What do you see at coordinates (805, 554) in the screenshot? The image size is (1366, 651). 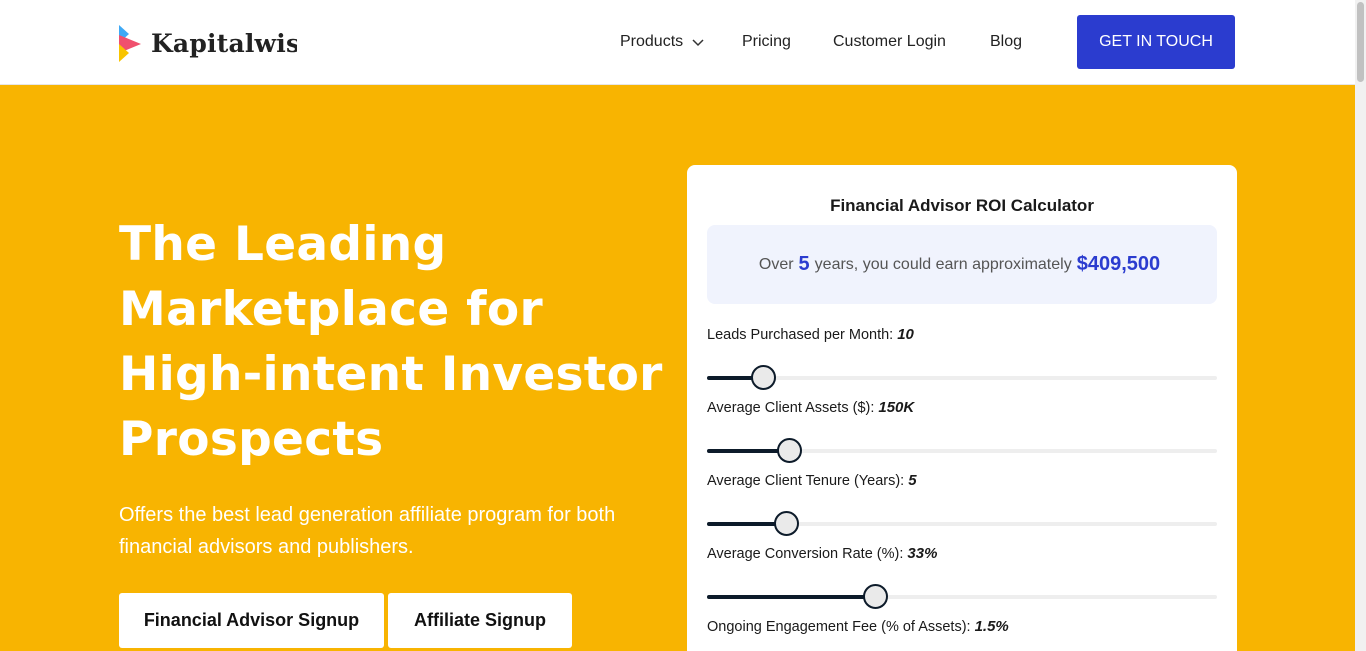 I see `conversion-label-text: Average Conversion Rate (%):` at bounding box center [805, 554].